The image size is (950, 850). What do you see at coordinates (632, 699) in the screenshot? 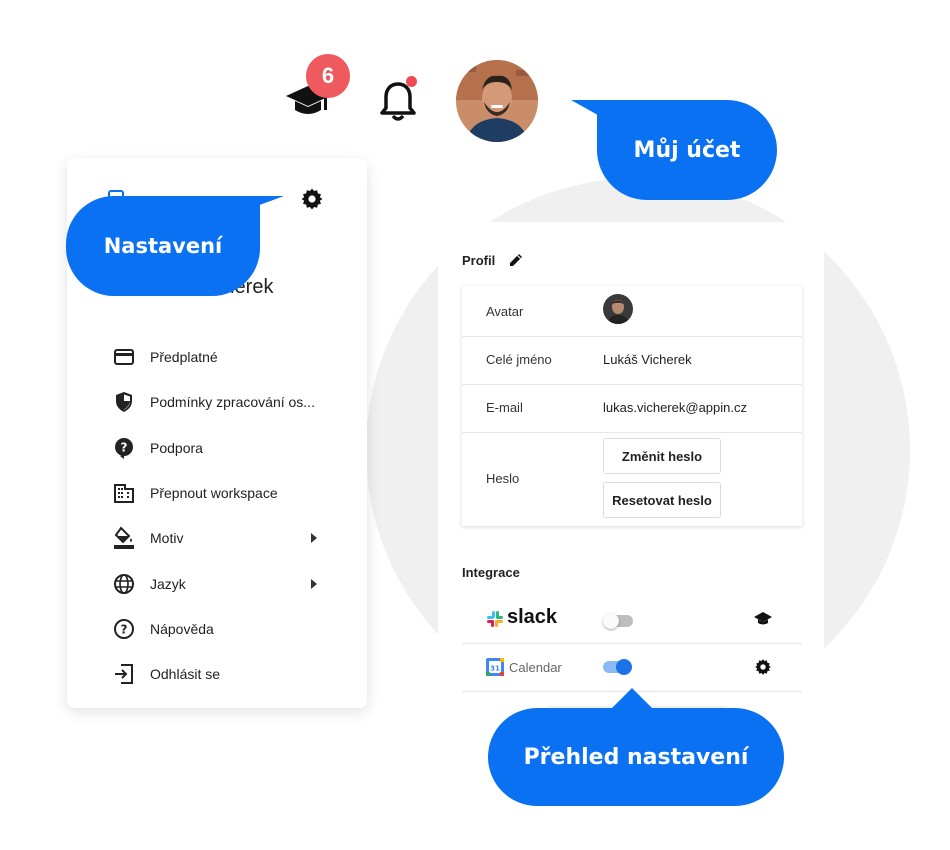
I see `bubble-tail` at bounding box center [632, 699].